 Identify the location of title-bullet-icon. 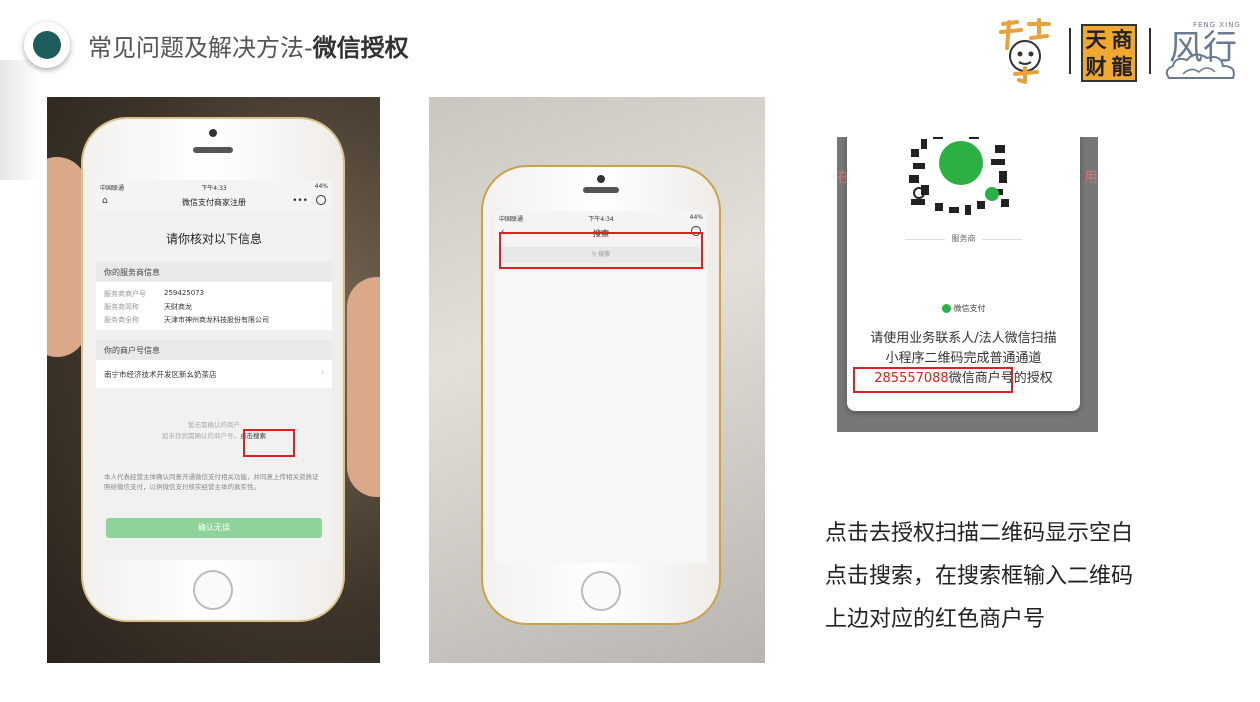
(47, 45).